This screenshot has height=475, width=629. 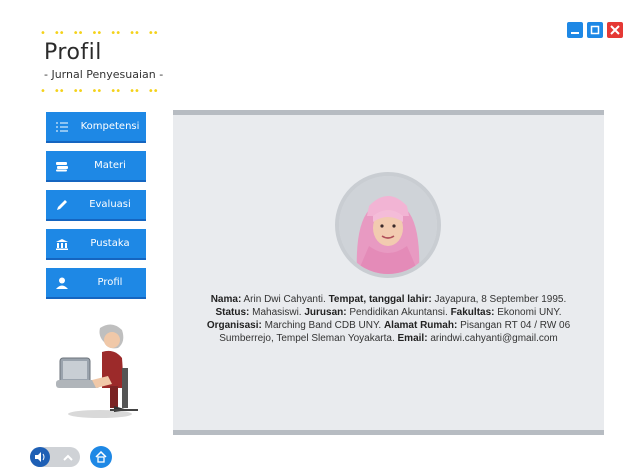 I want to click on sound-toggle, so click(x=55, y=457).